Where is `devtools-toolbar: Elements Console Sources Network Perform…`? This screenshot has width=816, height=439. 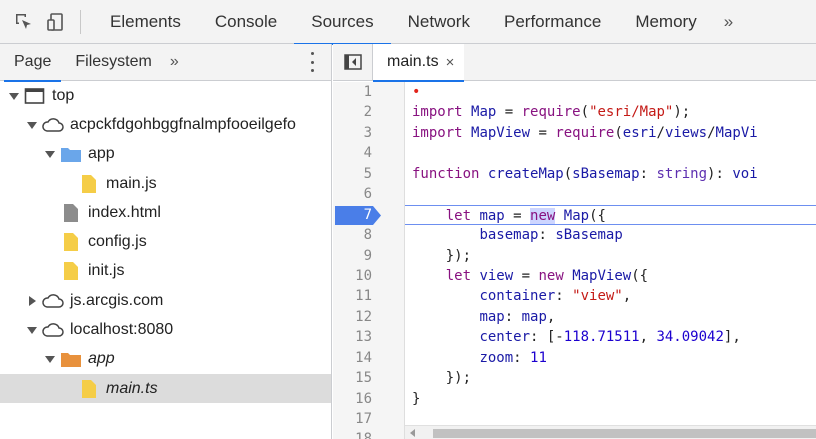
devtools-toolbar: Elements Console Sources Network Perform… is located at coordinates (408, 22).